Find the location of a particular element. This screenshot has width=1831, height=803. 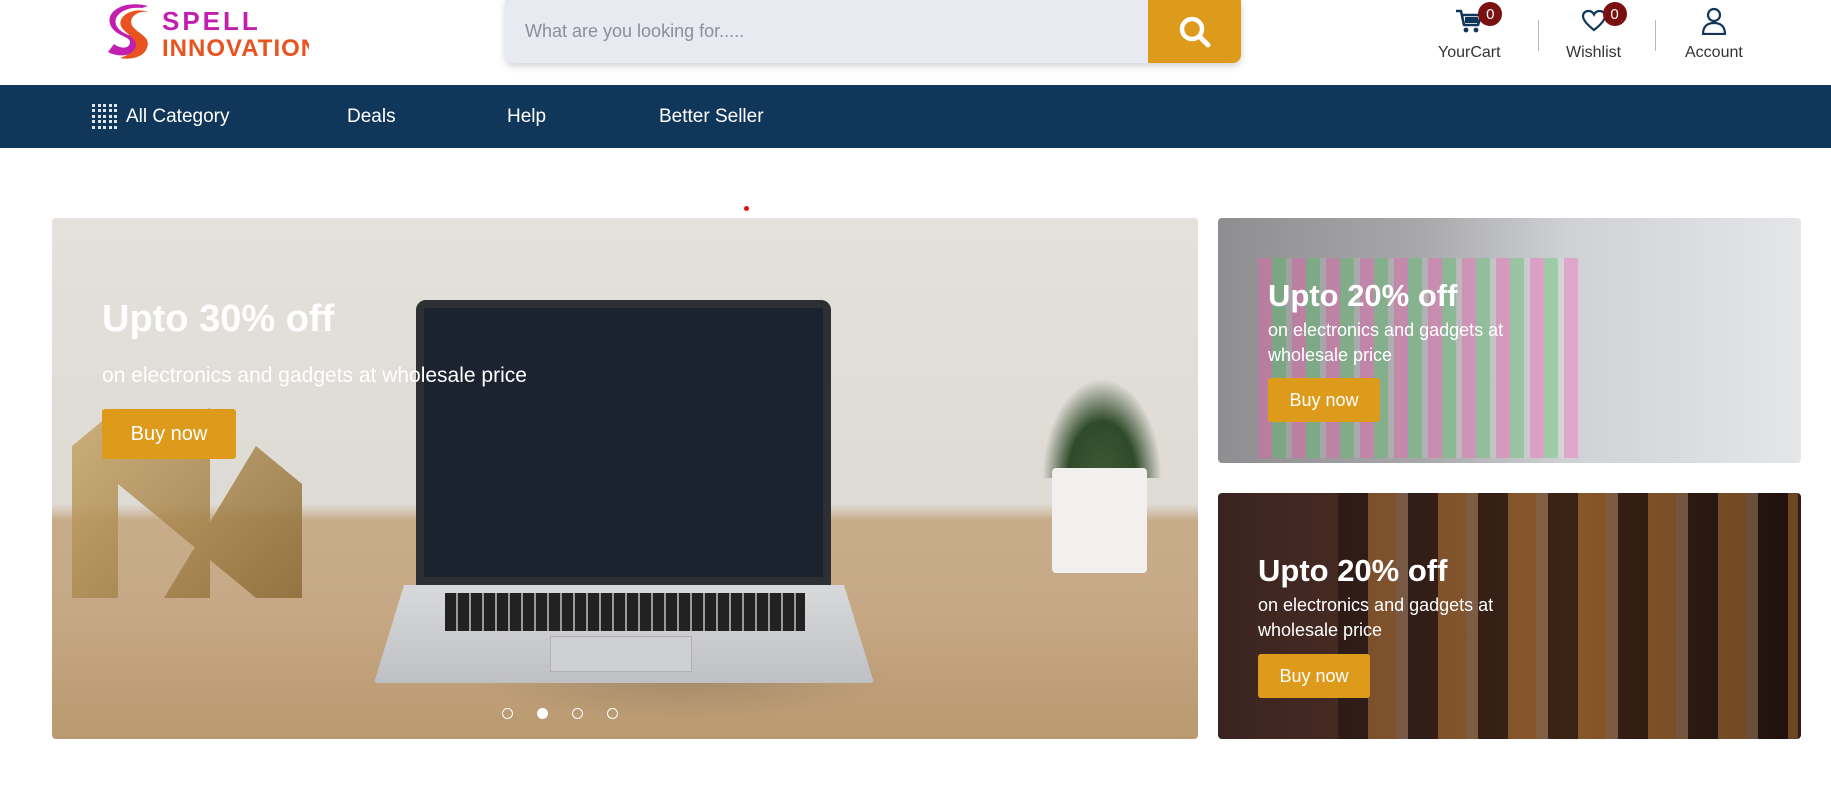

promo-1-title: Upto 20% off is located at coordinates (1363, 295).